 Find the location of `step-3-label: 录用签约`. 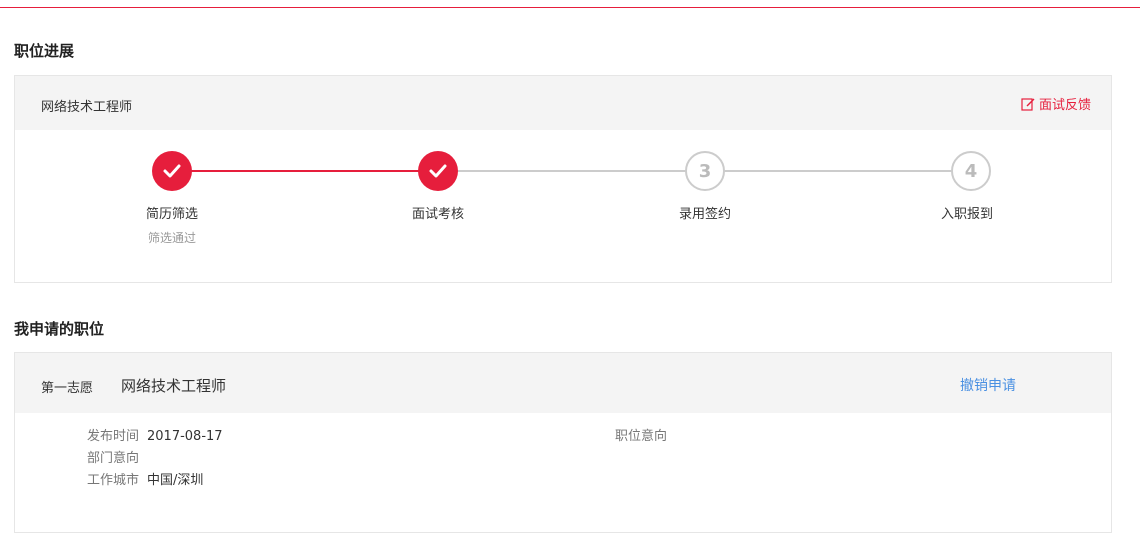

step-3-label: 录用签约 is located at coordinates (704, 214).